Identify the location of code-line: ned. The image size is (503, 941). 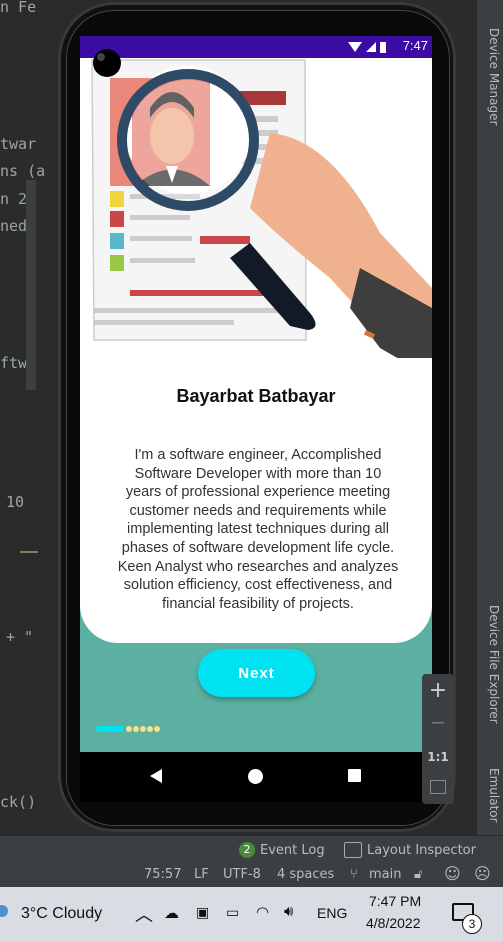
(14, 226).